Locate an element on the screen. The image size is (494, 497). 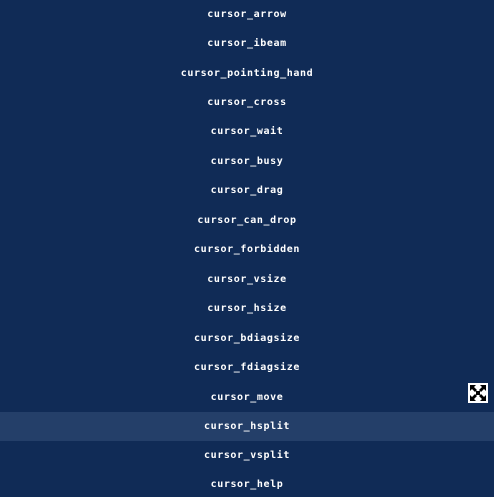
list-item-label: CURSOR_HSPLIT is located at coordinates (247, 426).